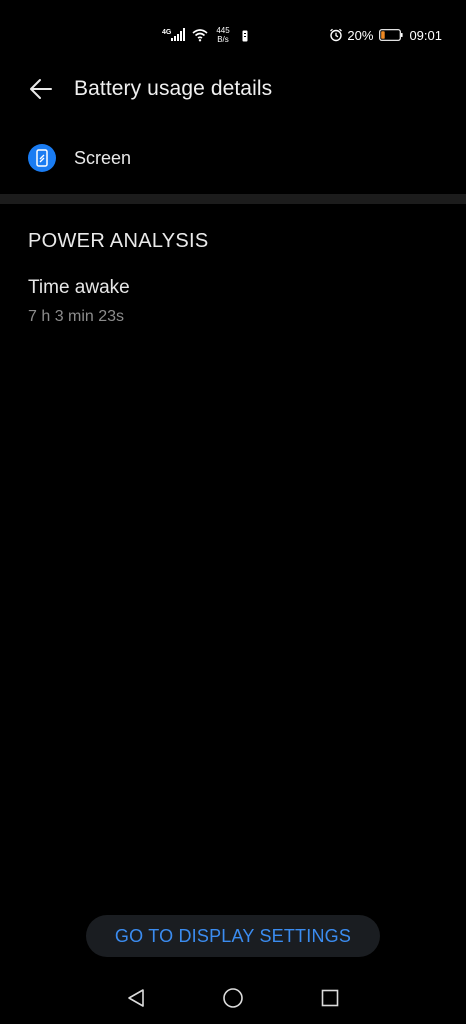 The image size is (466, 1024). I want to click on go-to-display-settings-button: GO TO DISPLAY SETTINGS, so click(233, 936).